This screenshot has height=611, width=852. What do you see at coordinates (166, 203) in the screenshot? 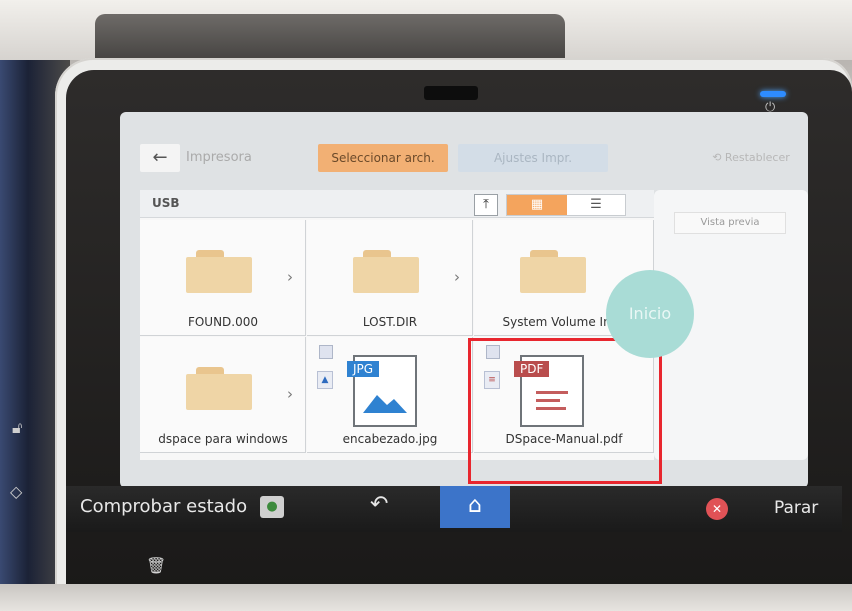
I see `location-label: USB` at bounding box center [166, 203].